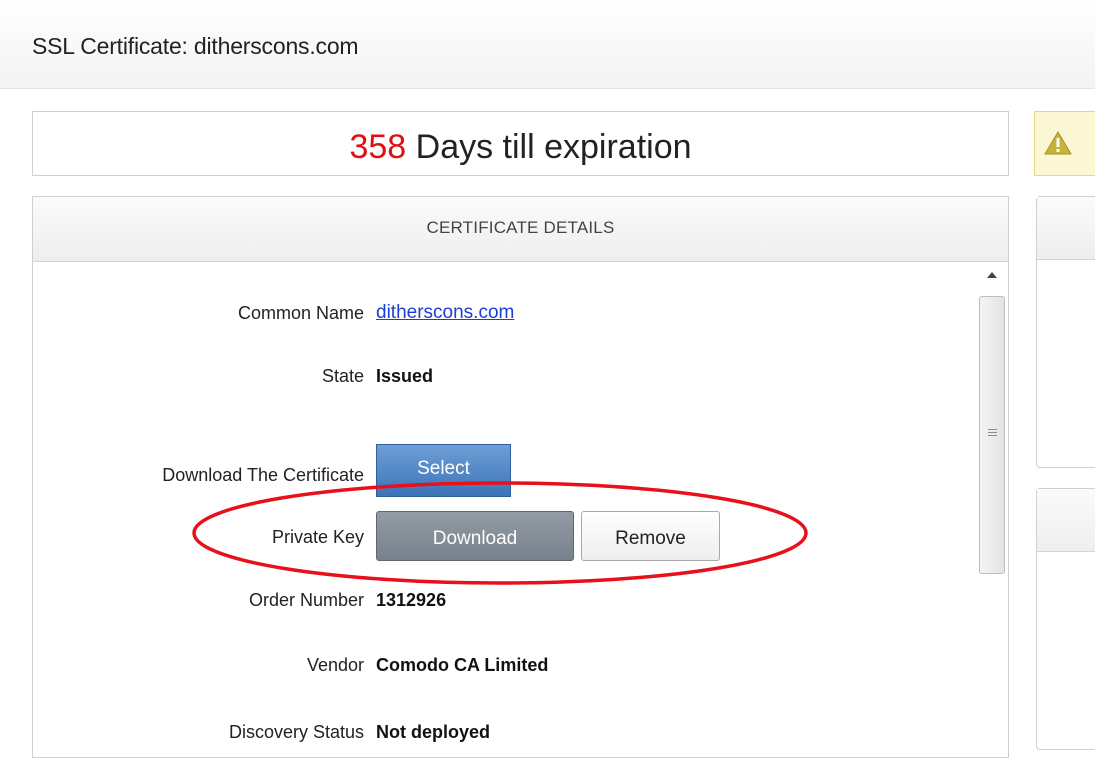 This screenshot has height=758, width=1095. What do you see at coordinates (405, 376) in the screenshot?
I see `state-value: Issued` at bounding box center [405, 376].